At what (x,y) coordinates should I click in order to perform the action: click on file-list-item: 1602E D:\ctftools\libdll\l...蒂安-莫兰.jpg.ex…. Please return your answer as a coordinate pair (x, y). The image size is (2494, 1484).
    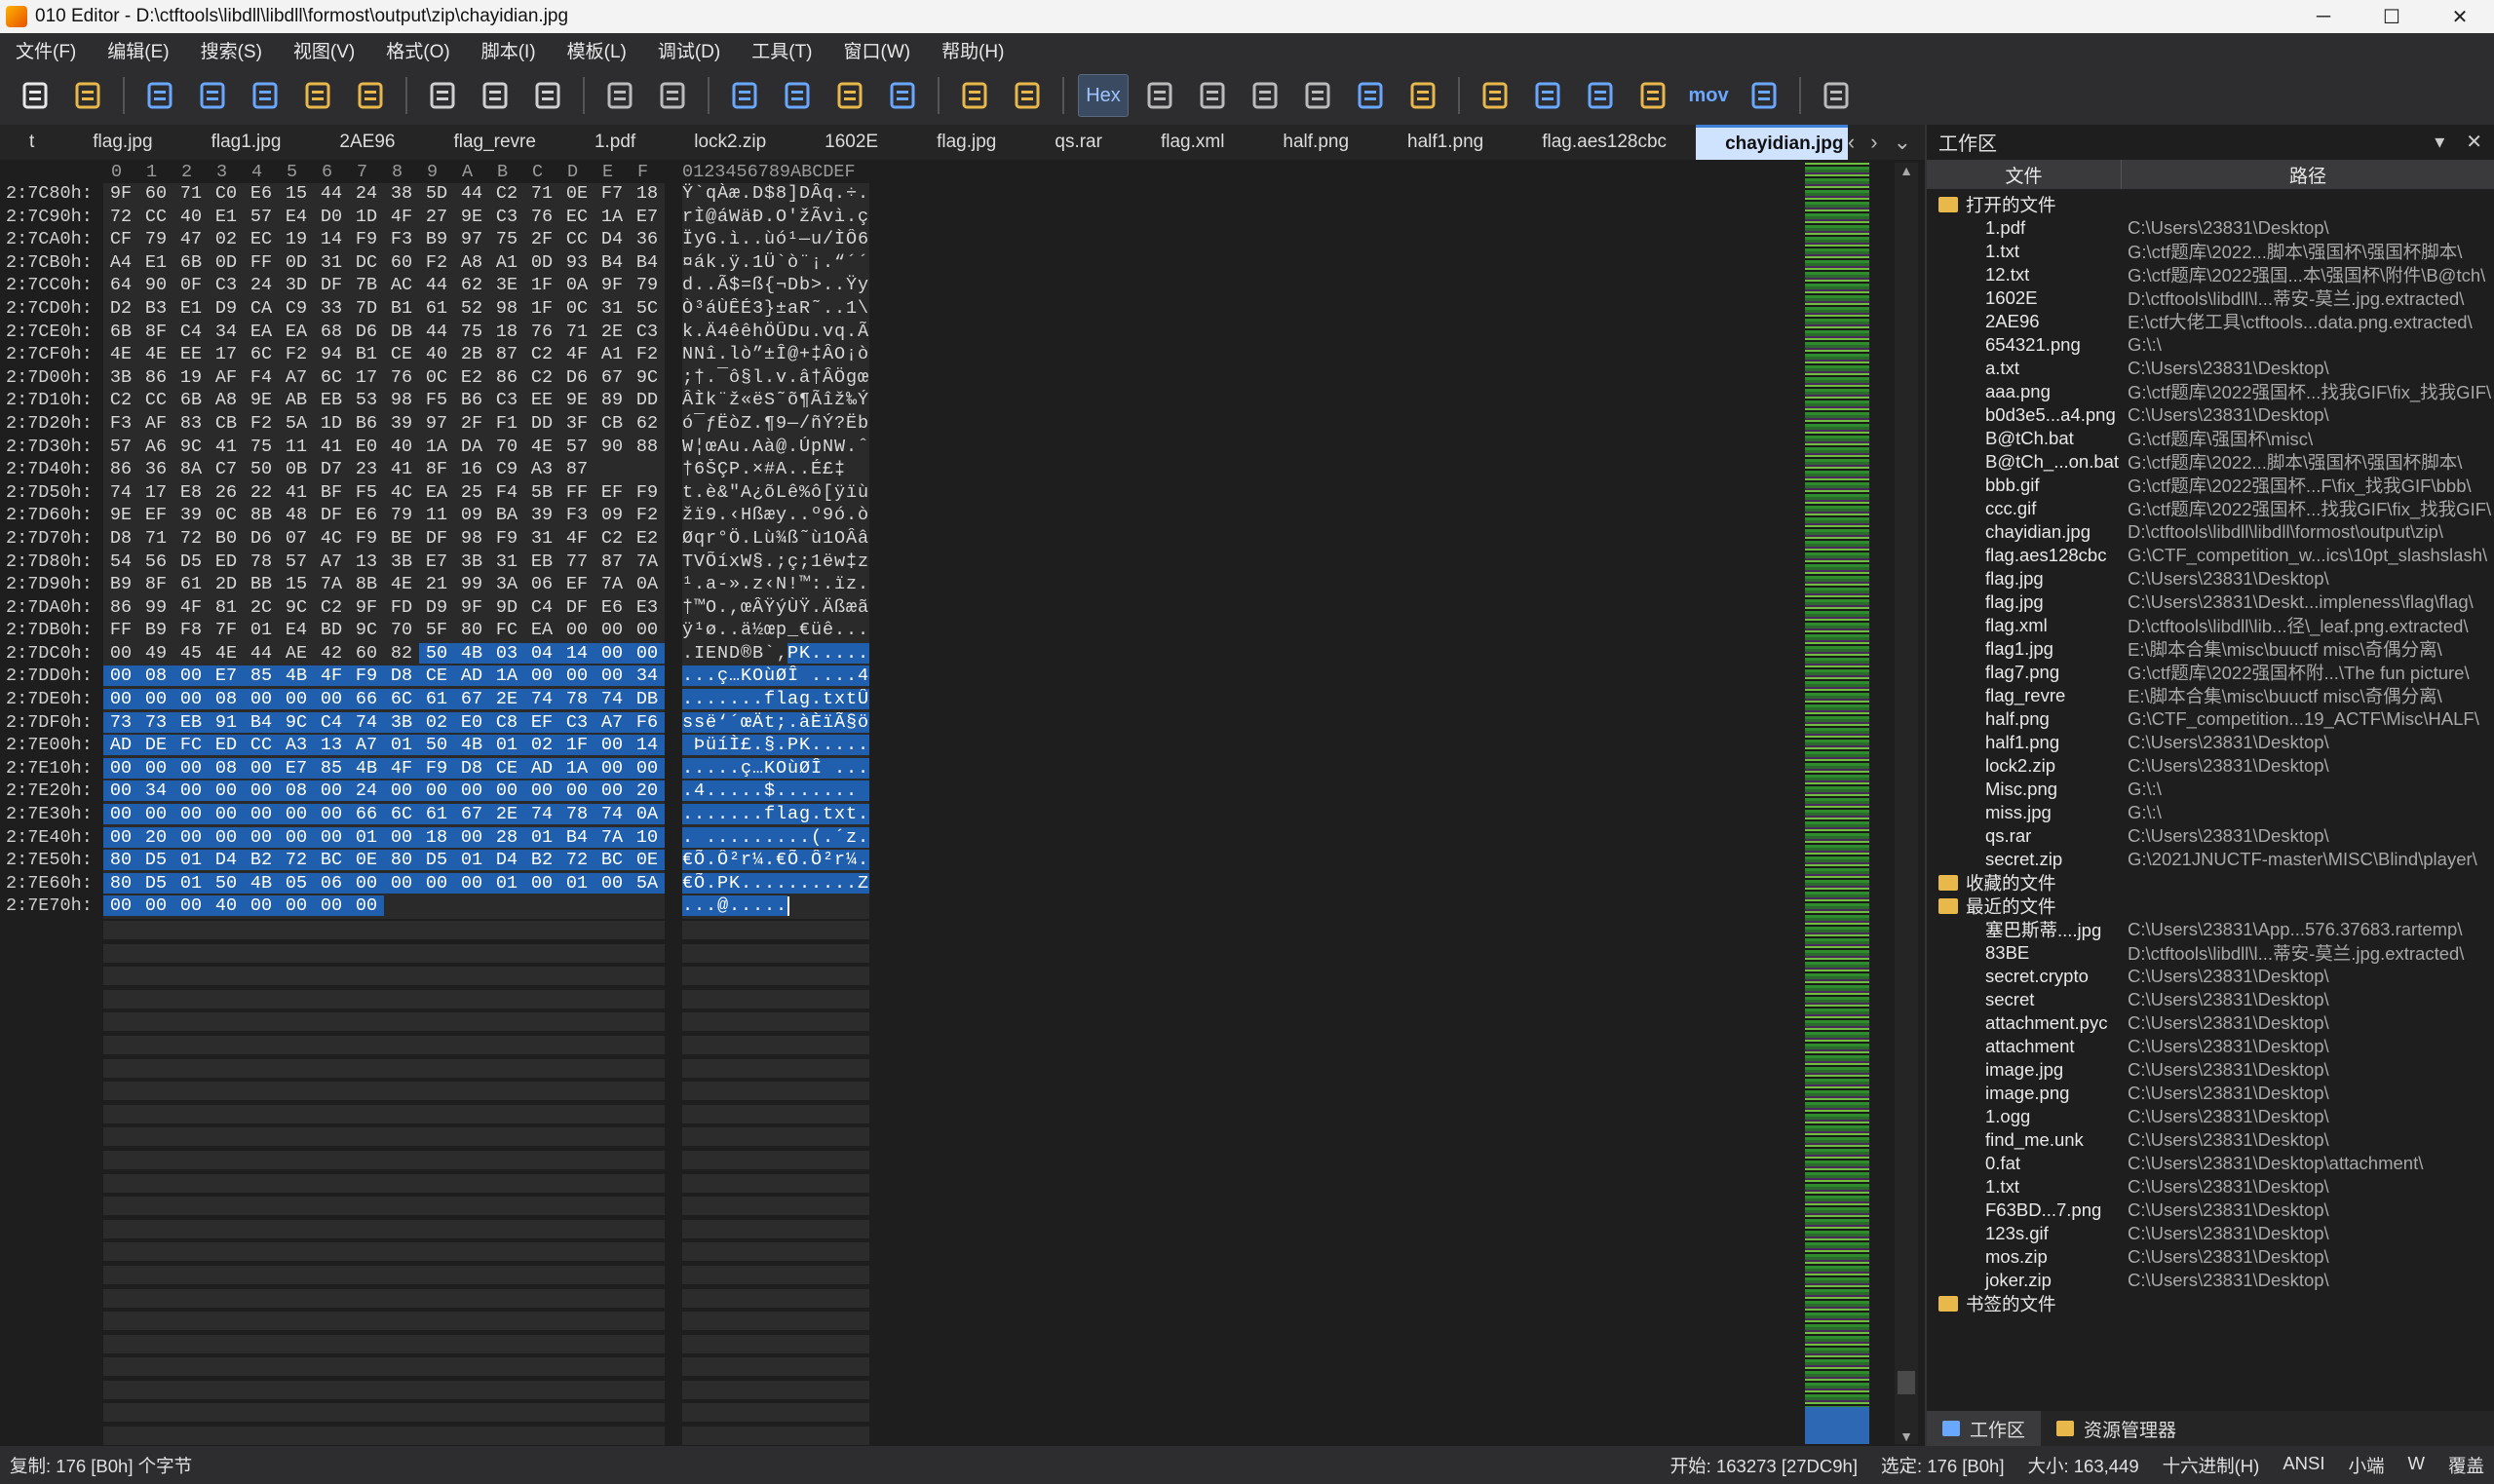
    Looking at the image, I should click on (2210, 298).